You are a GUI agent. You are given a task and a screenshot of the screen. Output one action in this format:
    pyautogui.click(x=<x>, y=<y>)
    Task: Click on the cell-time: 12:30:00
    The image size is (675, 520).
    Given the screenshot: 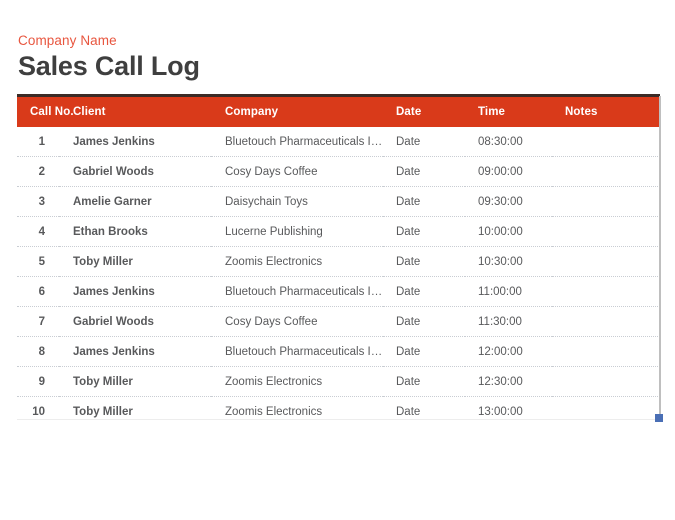 What is the action you would take?
    pyautogui.click(x=508, y=381)
    